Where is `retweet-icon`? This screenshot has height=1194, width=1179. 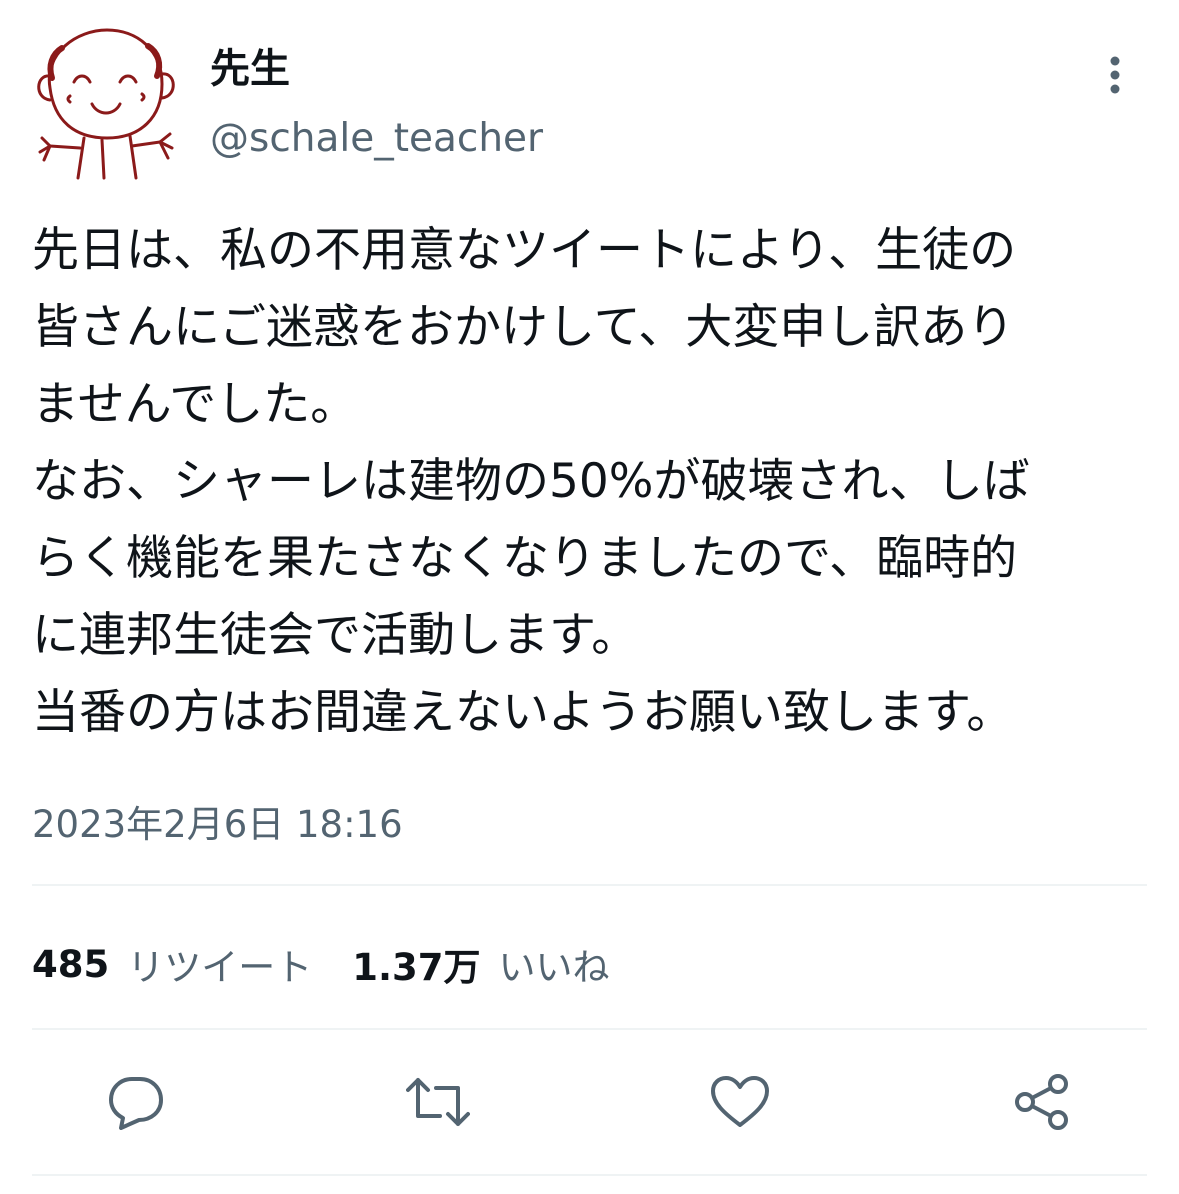 retweet-icon is located at coordinates (438, 1102).